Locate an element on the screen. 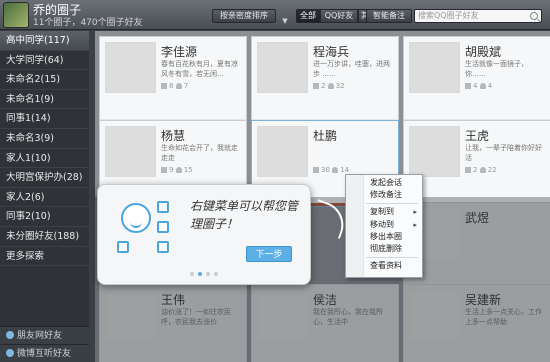 Image resolution: width=550 pixels, height=362 pixels. menu-item-edit-remark: 修改备注 is located at coordinates (384, 195).